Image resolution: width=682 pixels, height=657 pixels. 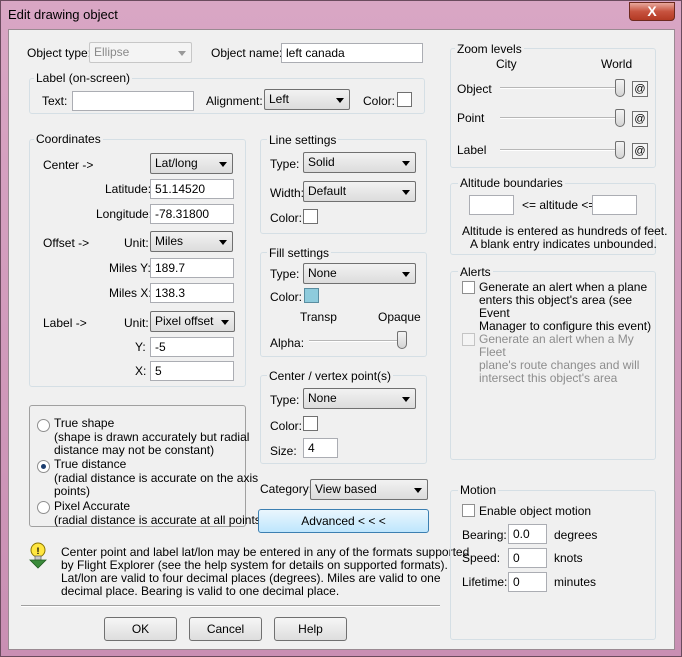 What do you see at coordinates (562, 88) in the screenshot?
I see `zoom-object-slider-track` at bounding box center [562, 88].